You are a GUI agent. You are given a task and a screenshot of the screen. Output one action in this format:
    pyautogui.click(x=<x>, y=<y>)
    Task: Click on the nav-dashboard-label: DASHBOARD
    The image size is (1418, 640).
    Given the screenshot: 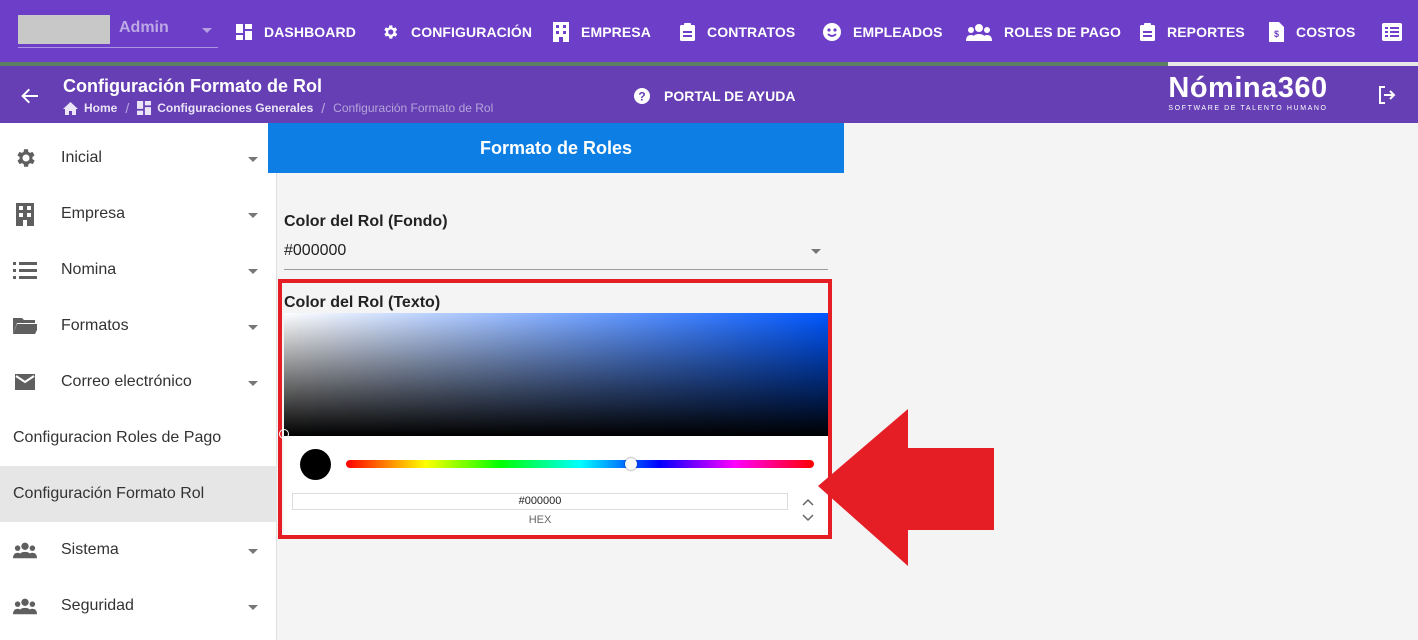 What is the action you would take?
    pyautogui.click(x=310, y=32)
    